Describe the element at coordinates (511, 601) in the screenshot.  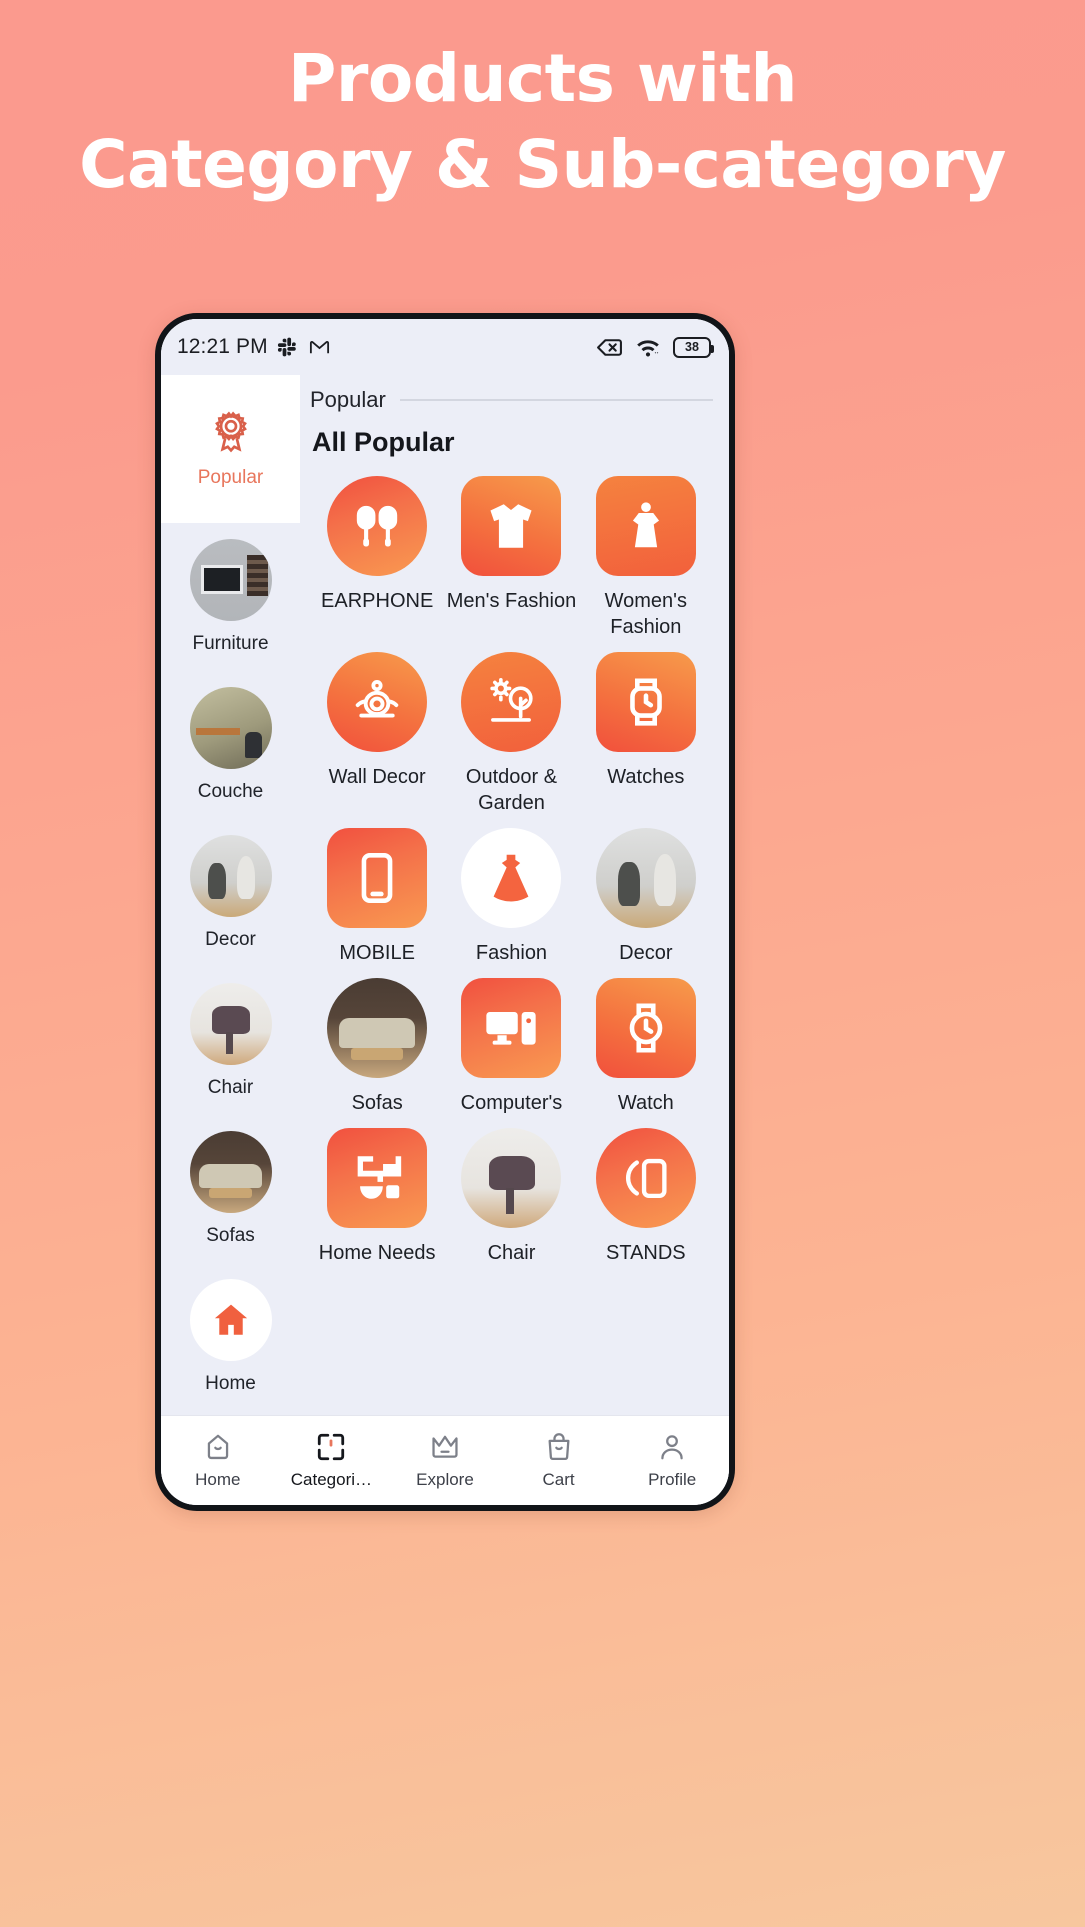
I see `grid-item-label: Men's Fashion` at that location.